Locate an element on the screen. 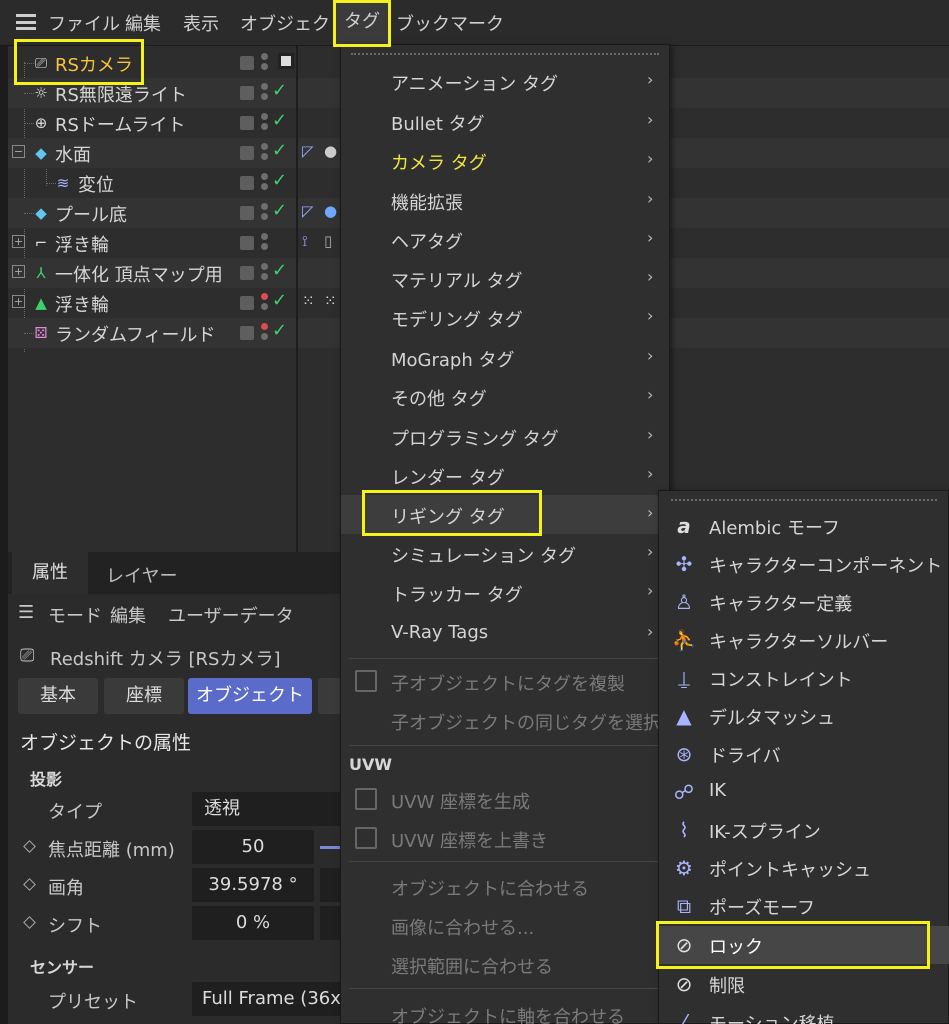 Image resolution: width=949 pixels, height=1024 pixels. hamburger-menu-icon: ☰ is located at coordinates (28, 612).